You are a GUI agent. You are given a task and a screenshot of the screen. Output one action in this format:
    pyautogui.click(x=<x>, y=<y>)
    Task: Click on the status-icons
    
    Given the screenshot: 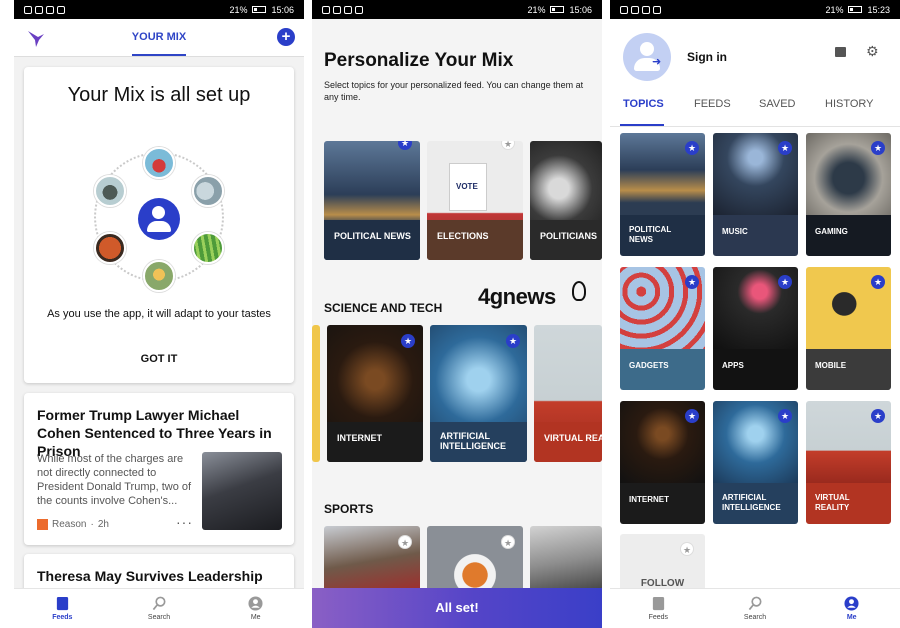 What is the action you would take?
    pyautogui.click(x=640, y=9)
    